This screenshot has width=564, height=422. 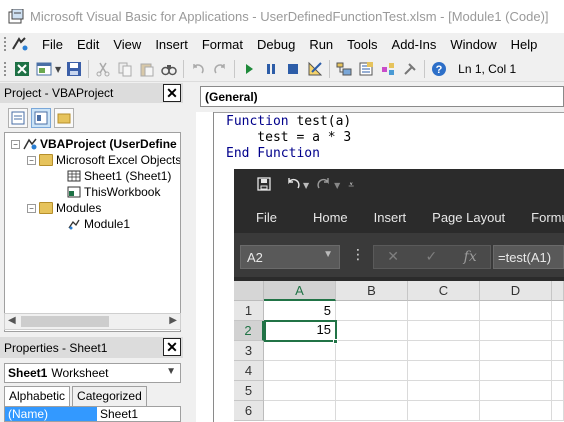 What do you see at coordinates (92, 373) in the screenshot?
I see `properties-object-select: Sheet1 Worksheet ▼` at bounding box center [92, 373].